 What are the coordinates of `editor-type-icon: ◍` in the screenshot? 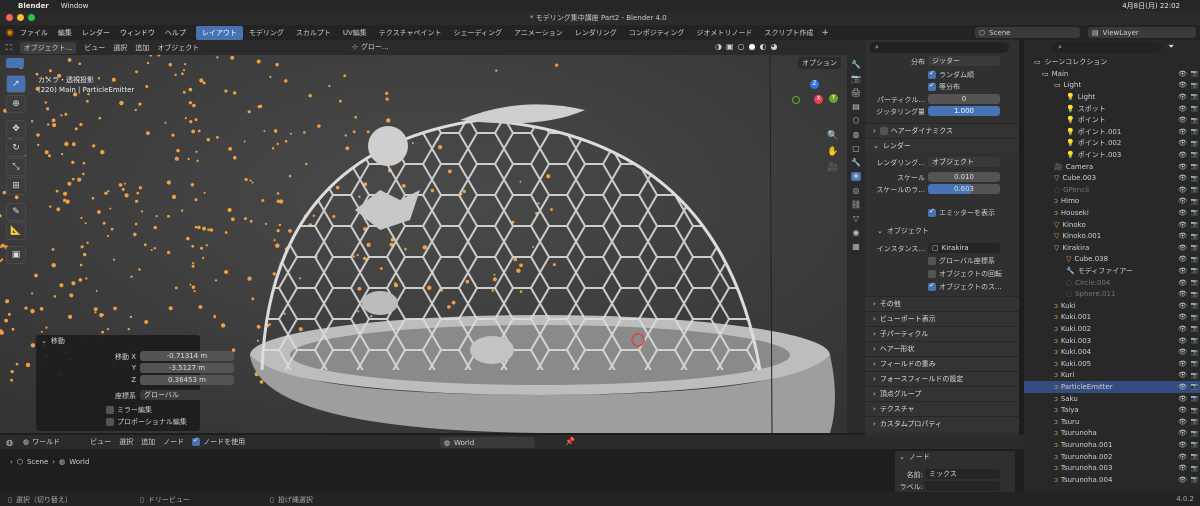 It's located at (9, 442).